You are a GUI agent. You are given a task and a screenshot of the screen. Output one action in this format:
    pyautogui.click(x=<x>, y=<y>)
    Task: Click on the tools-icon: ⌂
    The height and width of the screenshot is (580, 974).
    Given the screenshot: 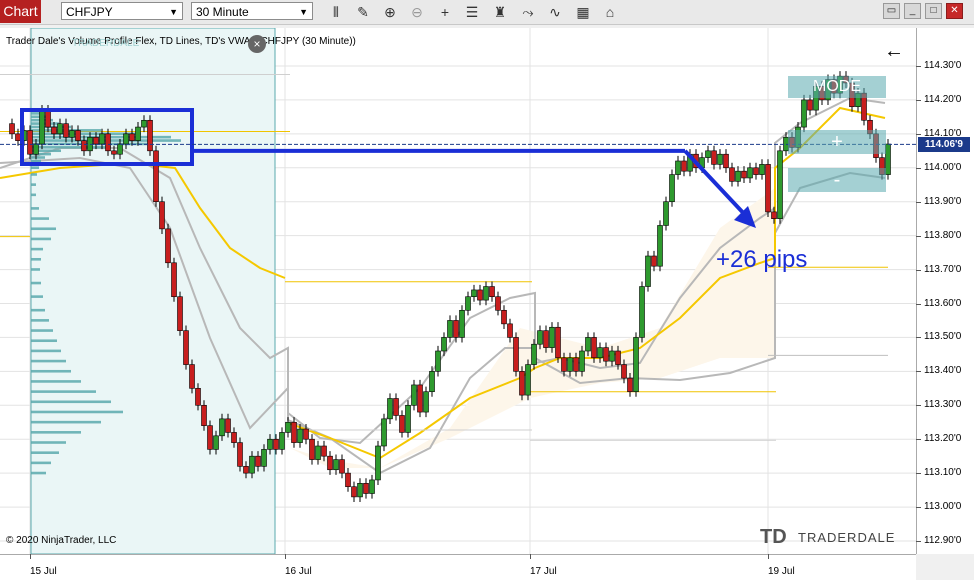 What is the action you would take?
    pyautogui.click(x=610, y=12)
    